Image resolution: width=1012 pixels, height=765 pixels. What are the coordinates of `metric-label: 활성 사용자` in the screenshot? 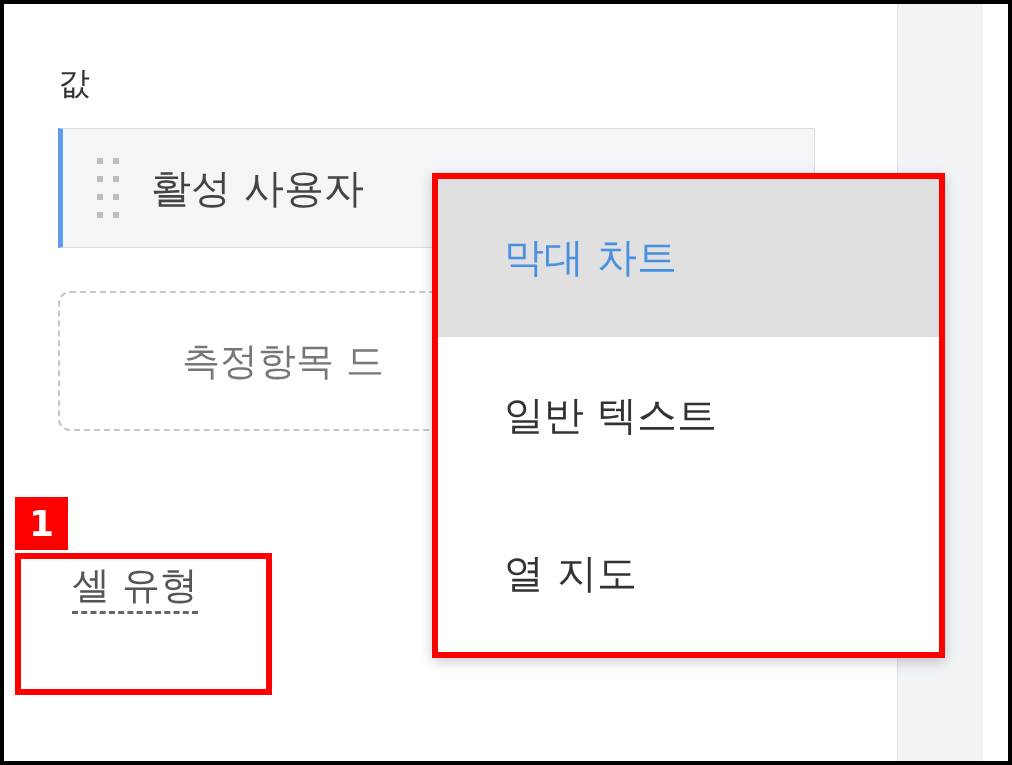 It's located at (257, 188).